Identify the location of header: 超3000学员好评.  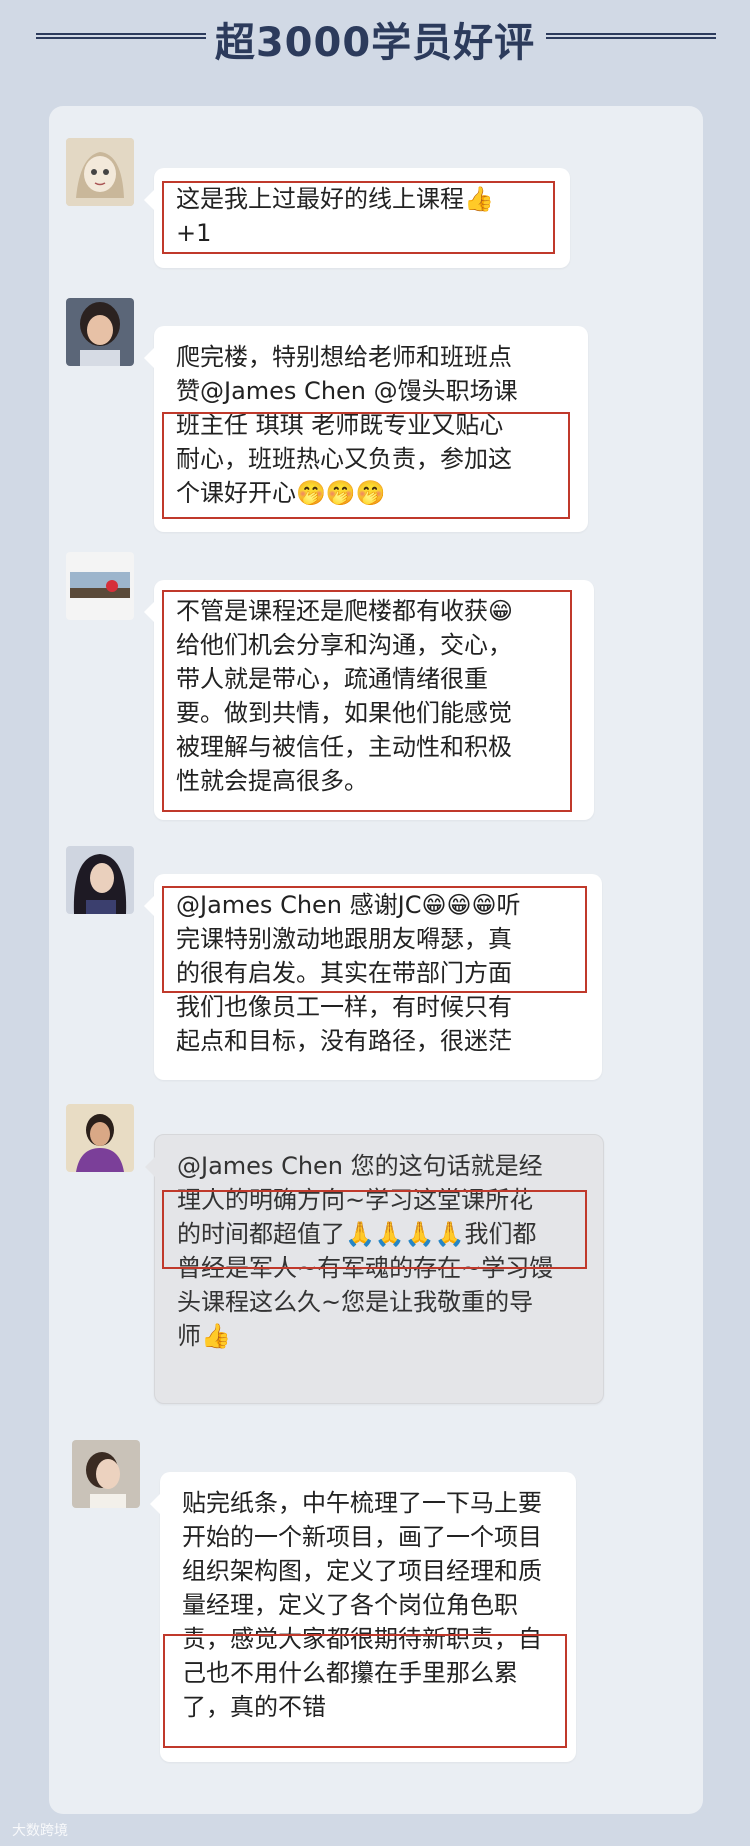
(375, 40).